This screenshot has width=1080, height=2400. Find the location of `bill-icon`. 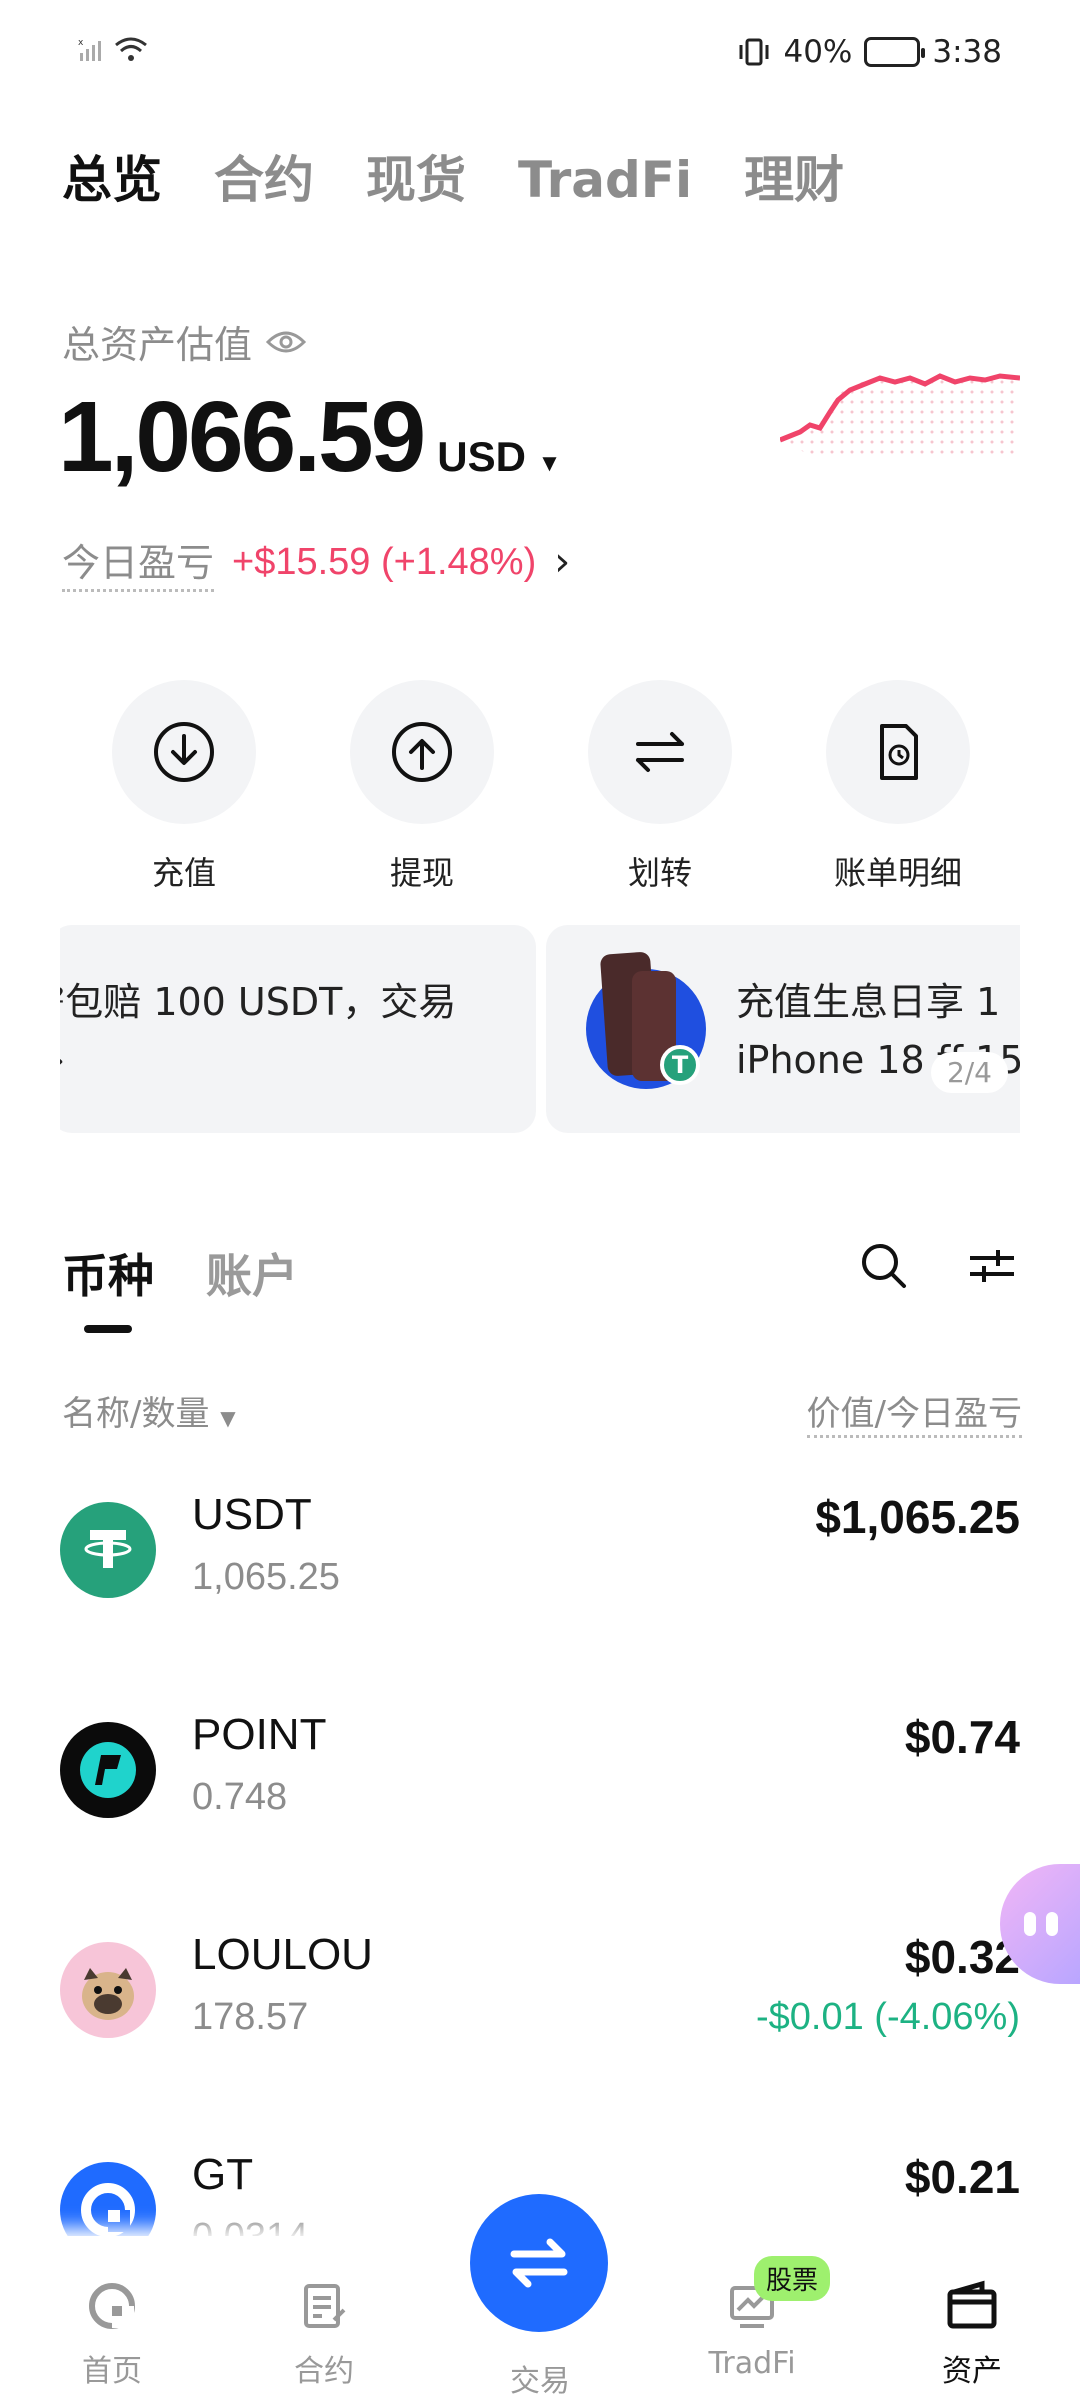

bill-icon is located at coordinates (898, 752).